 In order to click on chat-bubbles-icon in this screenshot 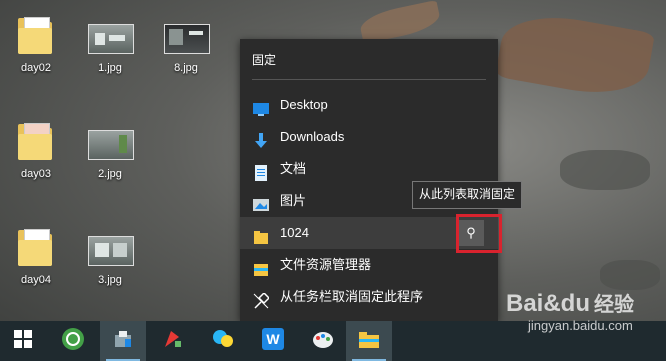, I will do `click(223, 341)`.